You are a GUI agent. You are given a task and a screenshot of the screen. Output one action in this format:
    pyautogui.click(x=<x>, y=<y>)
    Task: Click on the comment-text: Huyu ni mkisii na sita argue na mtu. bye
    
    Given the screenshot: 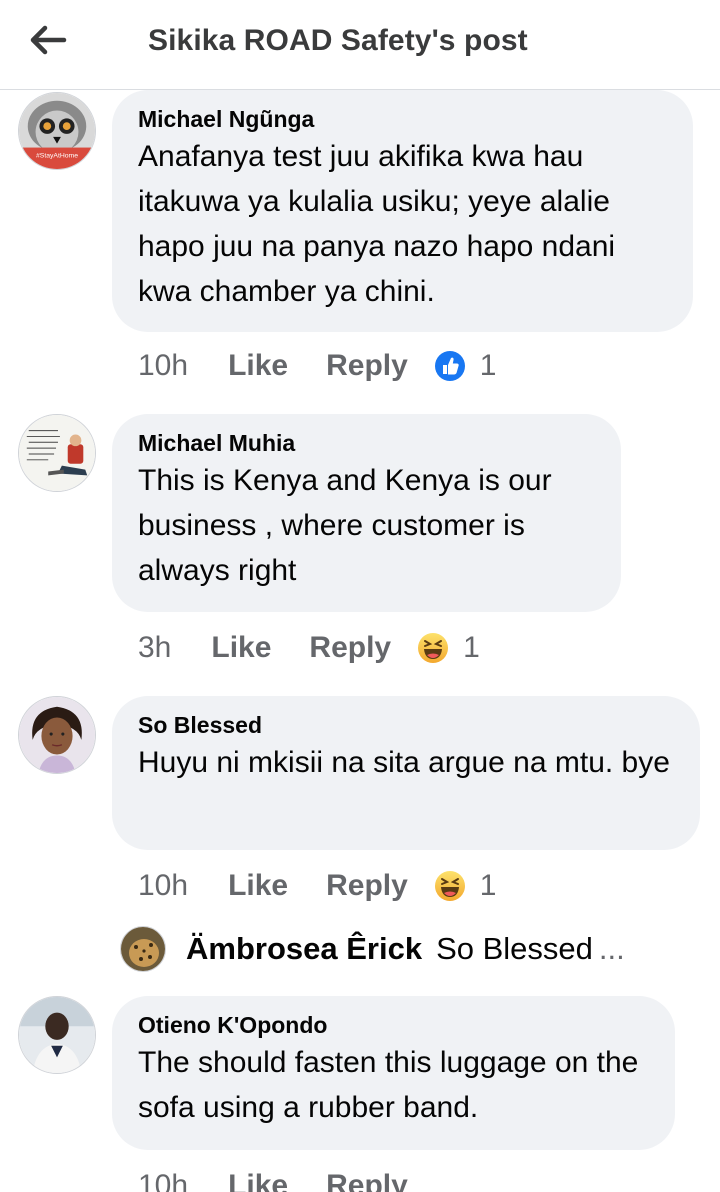 What is the action you would take?
    pyautogui.click(x=404, y=762)
    